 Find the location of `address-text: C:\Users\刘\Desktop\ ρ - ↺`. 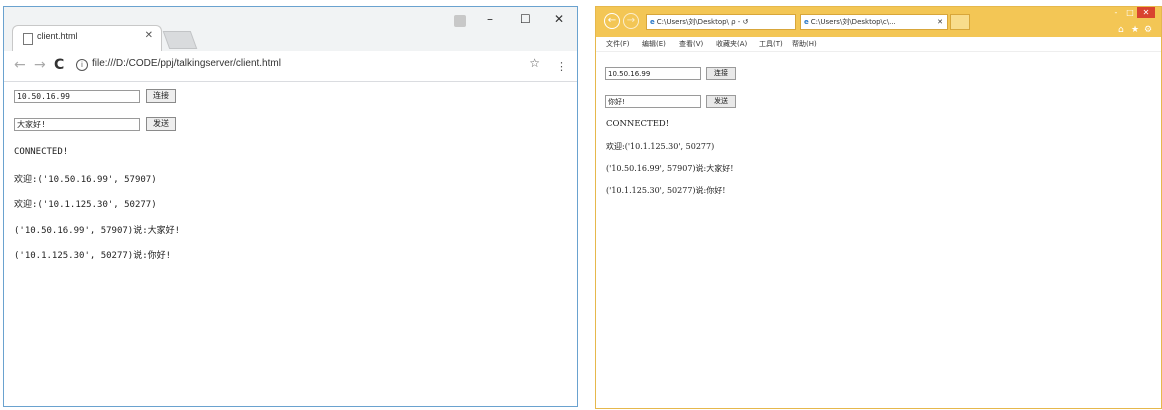

address-text: C:\Users\刘\Desktop\ ρ - ↺ is located at coordinates (702, 22).